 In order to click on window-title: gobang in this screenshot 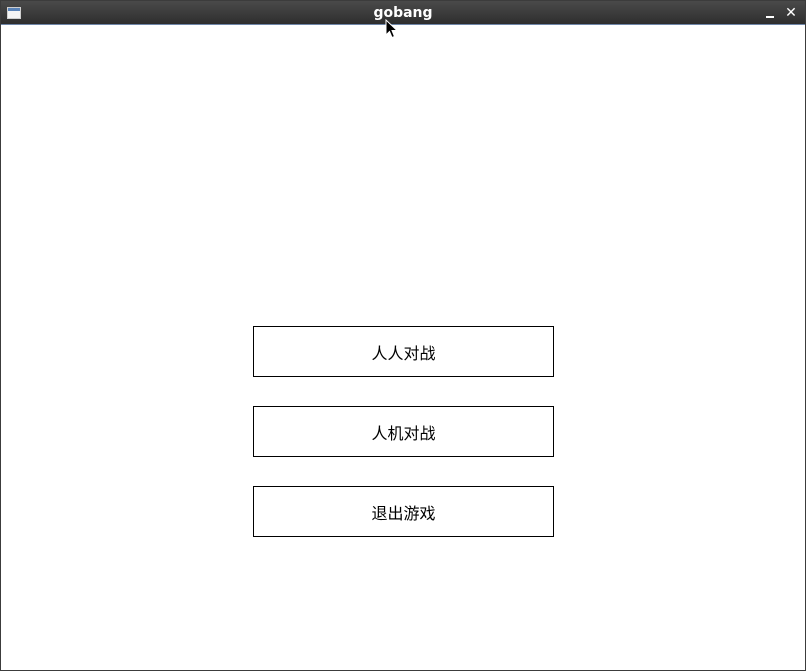, I will do `click(403, 13)`.